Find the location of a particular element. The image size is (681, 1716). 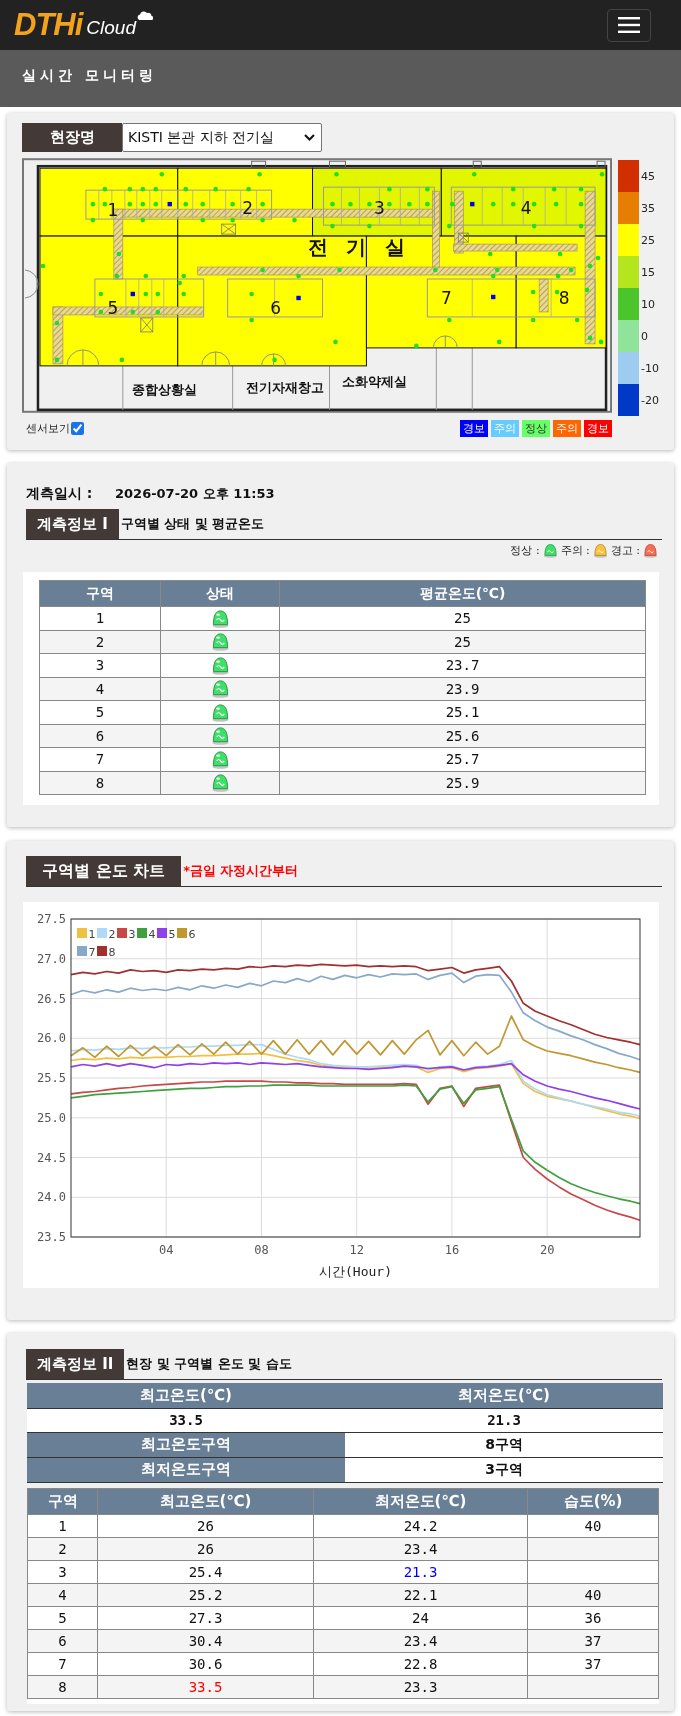

room-name: 전기자재창고 is located at coordinates (284, 387).